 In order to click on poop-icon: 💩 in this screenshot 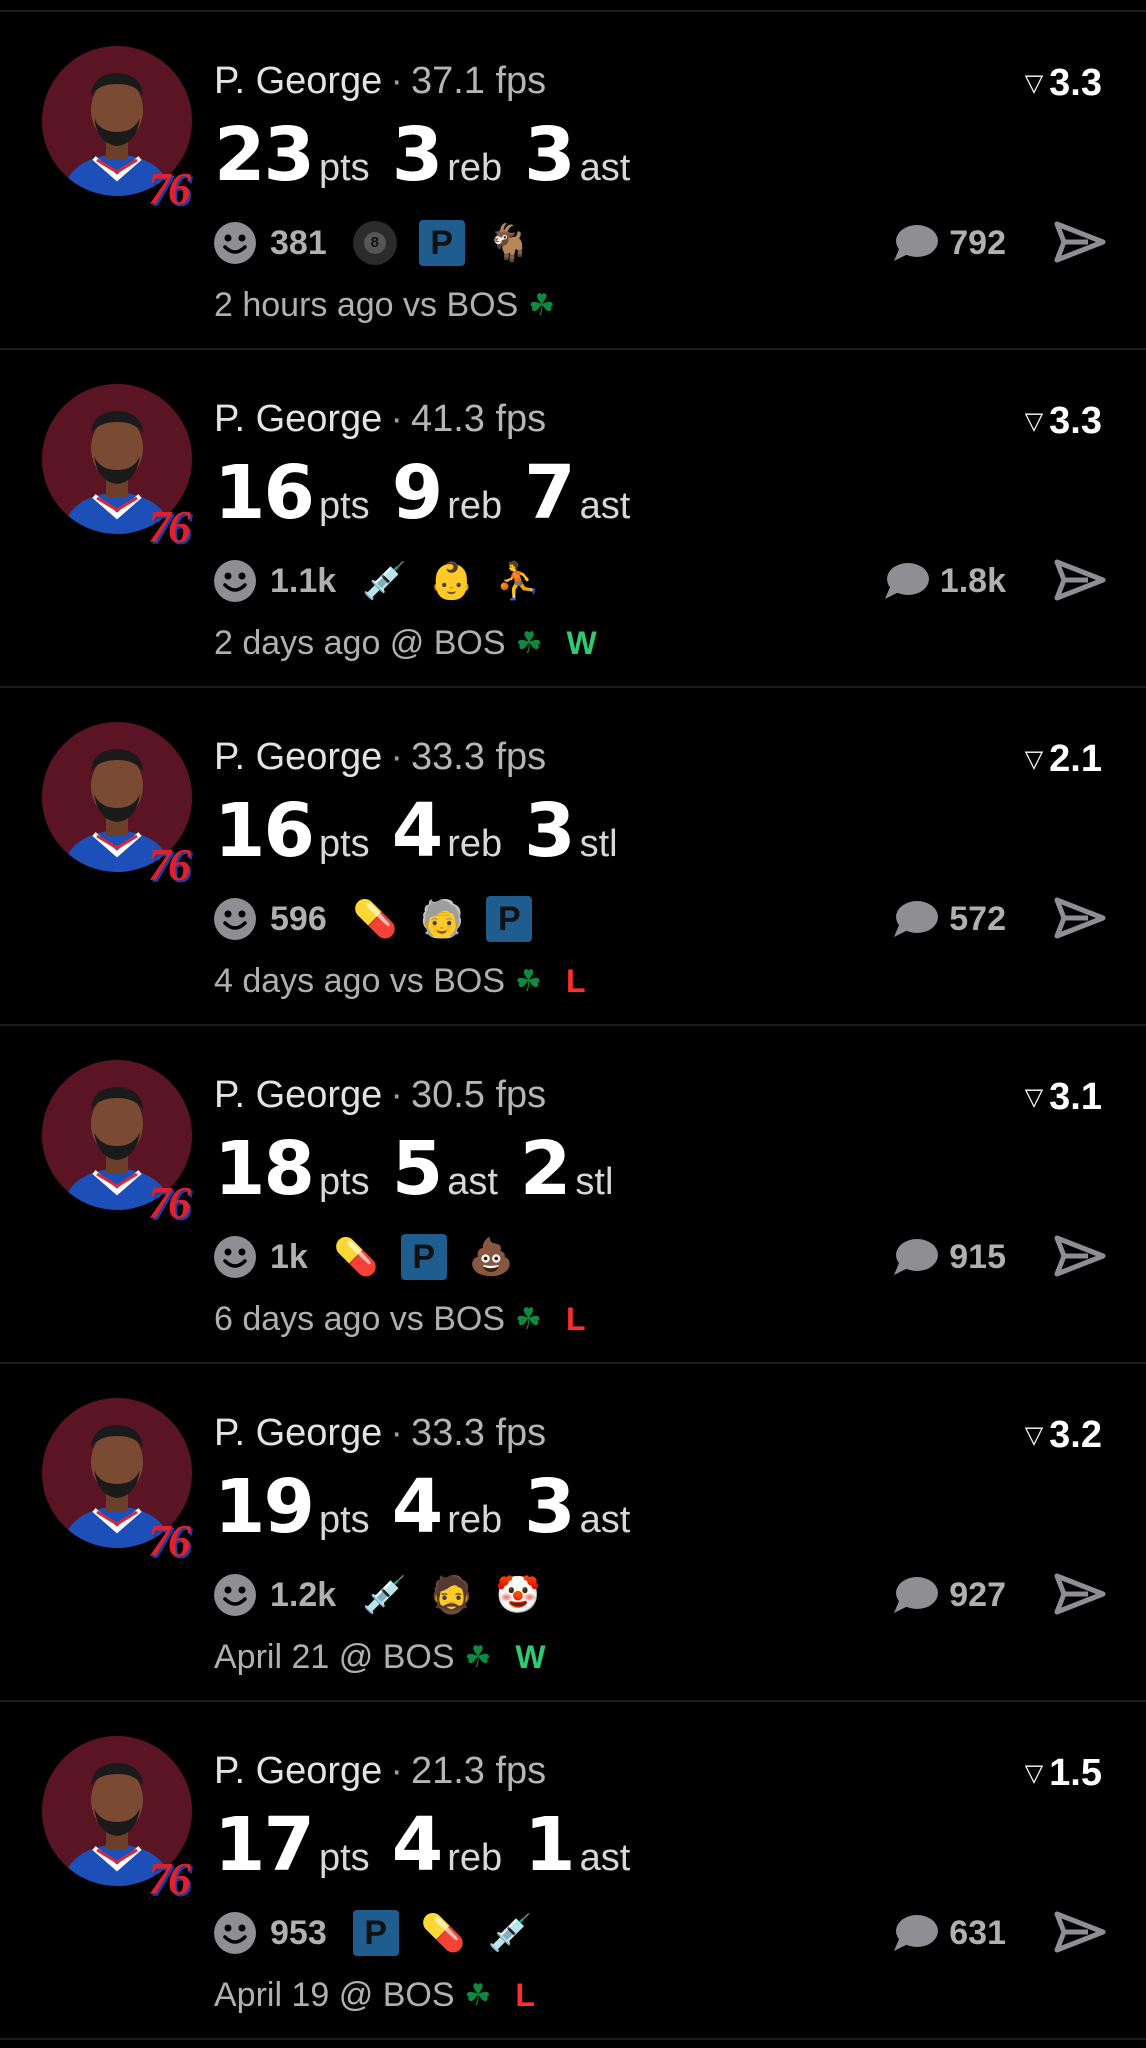, I will do `click(491, 1257)`.